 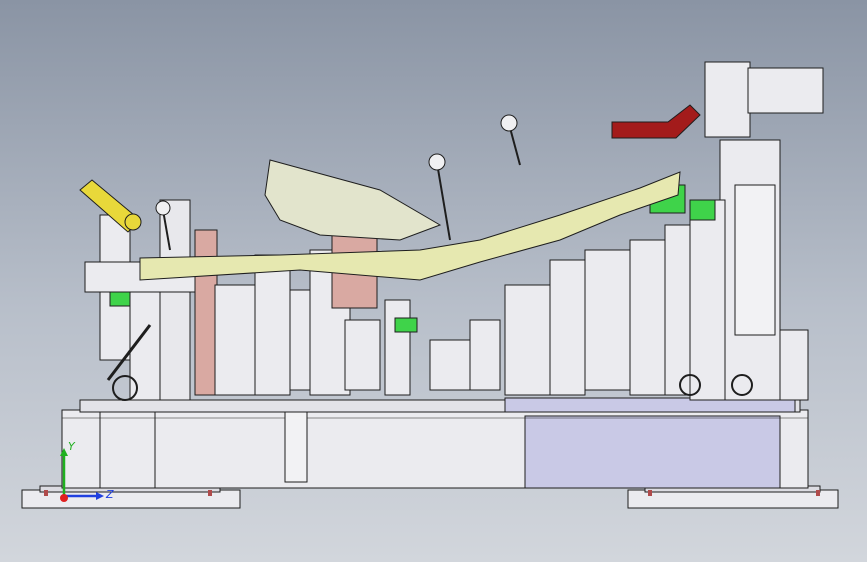 I want to click on red-clamp-arm, so click(x=656, y=121).